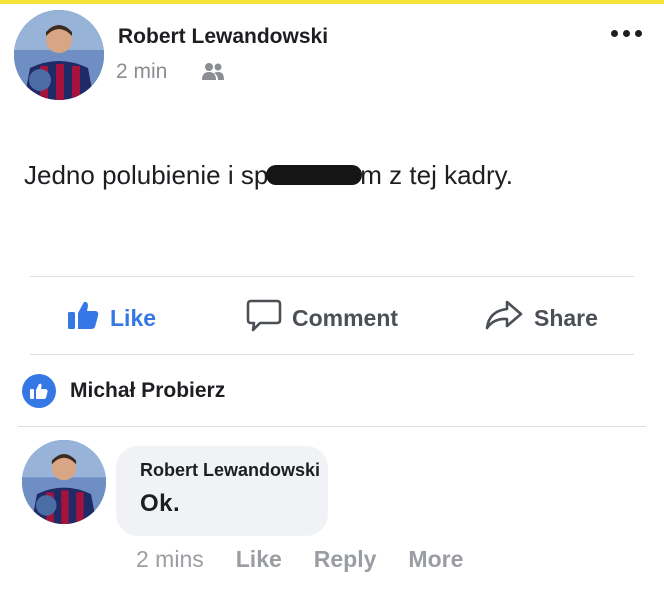  I want to click on top-border, so click(332, 2).